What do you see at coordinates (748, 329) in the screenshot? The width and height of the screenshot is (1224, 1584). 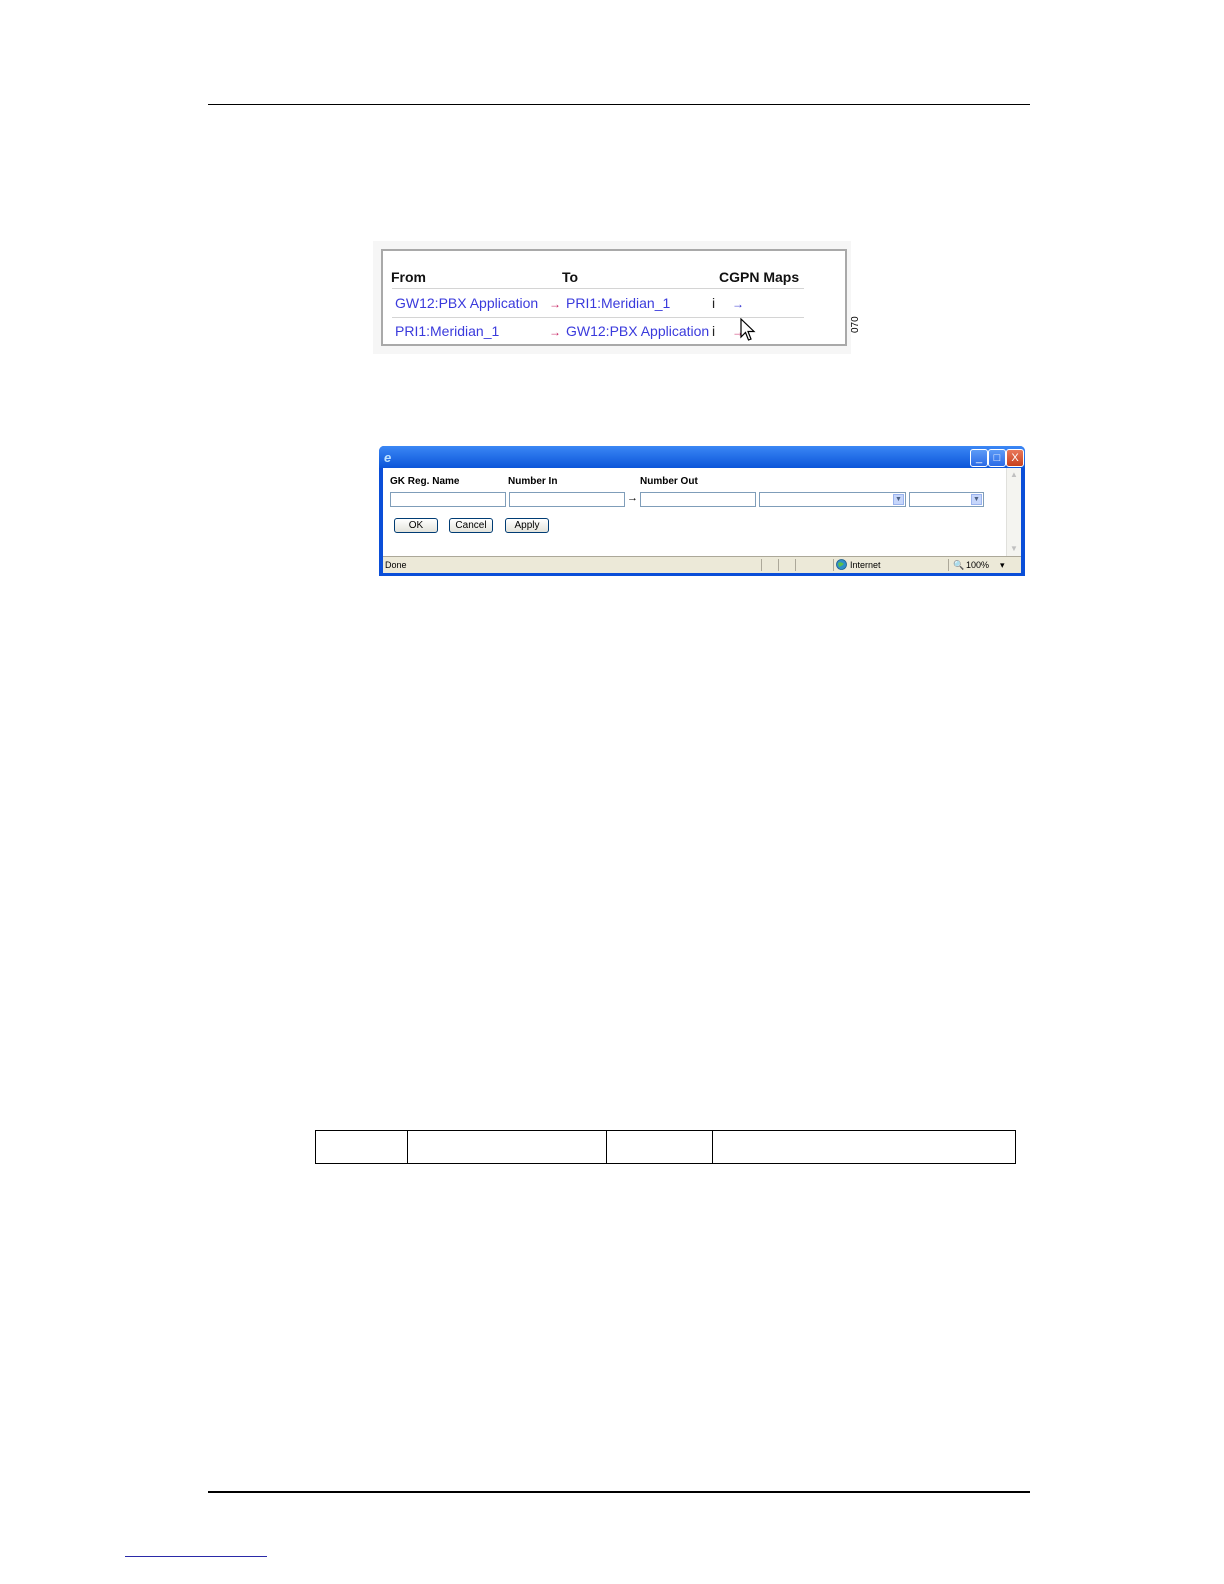 I see `mouse-pointer-icon` at bounding box center [748, 329].